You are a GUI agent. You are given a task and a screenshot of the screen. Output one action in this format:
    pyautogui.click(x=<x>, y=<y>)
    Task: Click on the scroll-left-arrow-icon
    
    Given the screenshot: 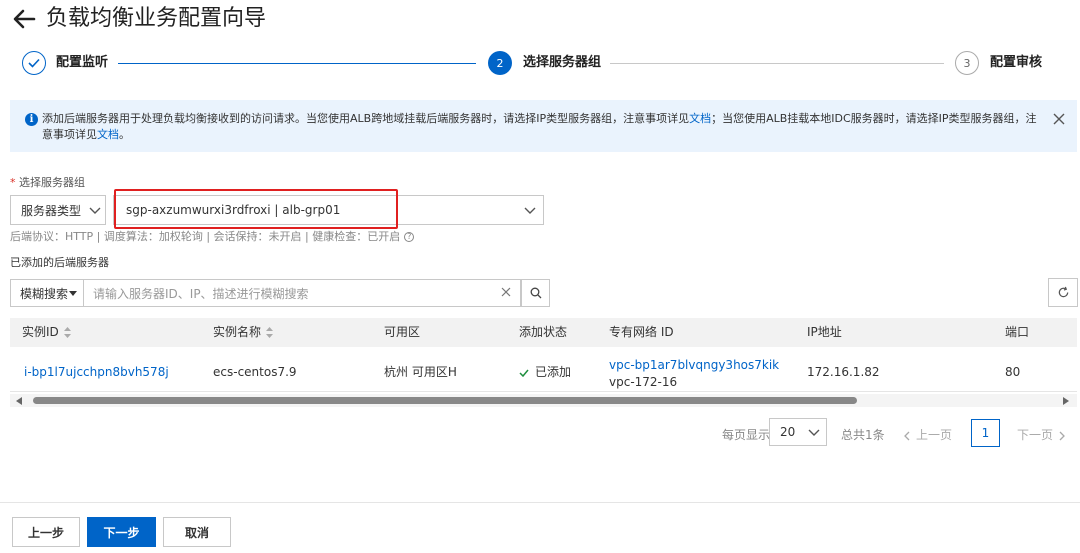 What is the action you would take?
    pyautogui.click(x=19, y=401)
    